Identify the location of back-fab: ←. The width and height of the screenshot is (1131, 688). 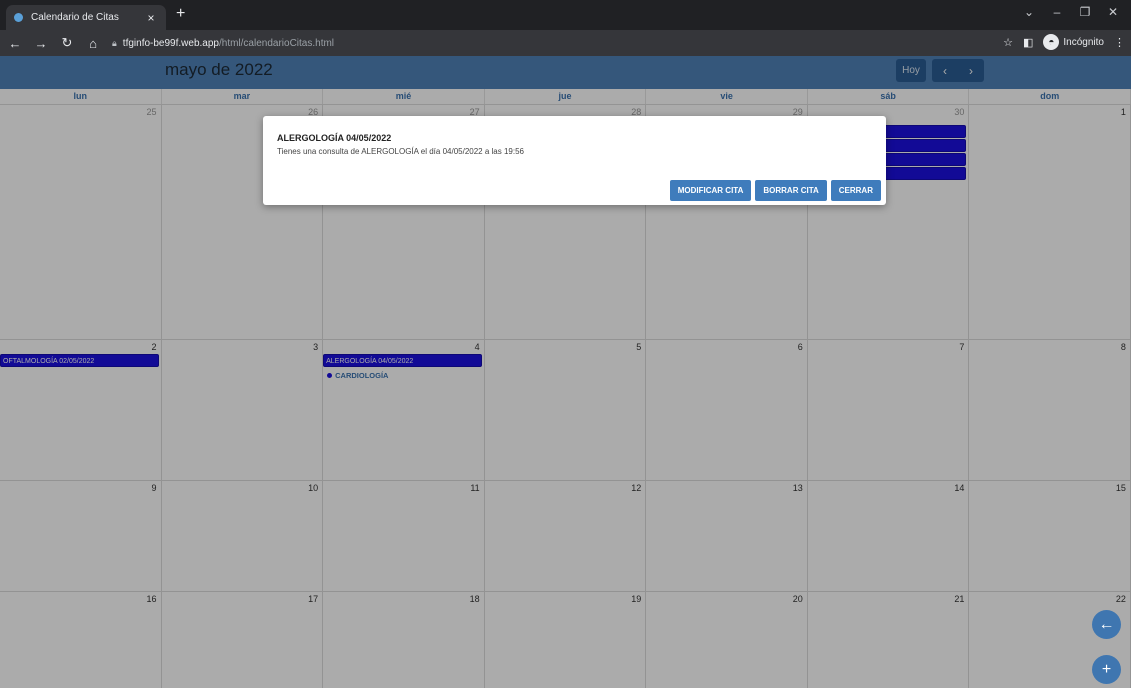
(1106, 624).